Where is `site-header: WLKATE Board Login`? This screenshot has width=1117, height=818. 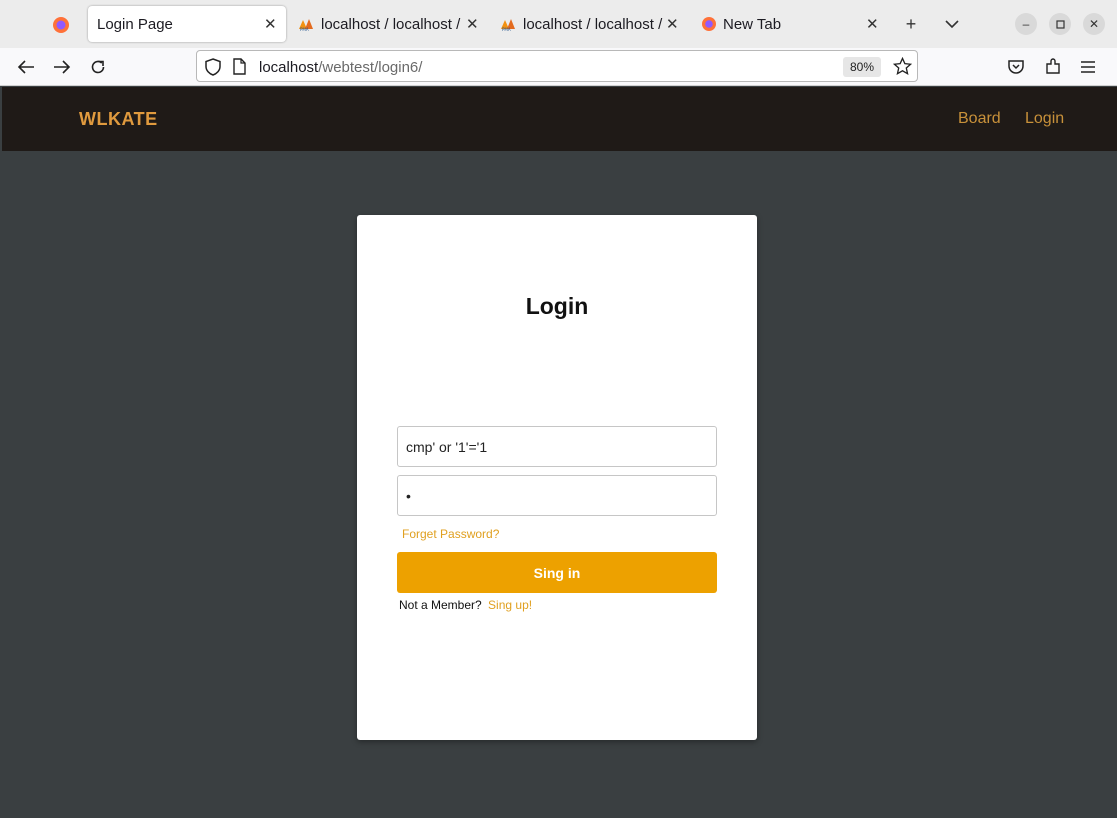
site-header: WLKATE Board Login is located at coordinates (559, 119).